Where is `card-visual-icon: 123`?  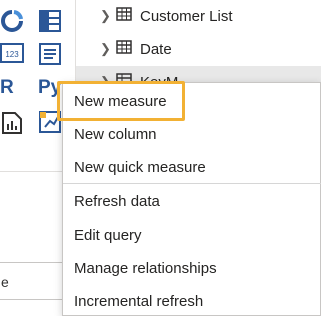
card-visual-icon: 123 is located at coordinates (12, 53).